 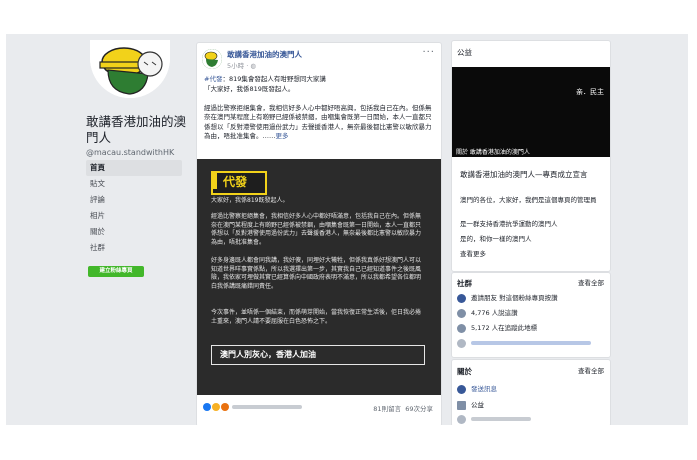 What do you see at coordinates (235, 182) in the screenshot?
I see `image-title: 代發` at bounding box center [235, 182].